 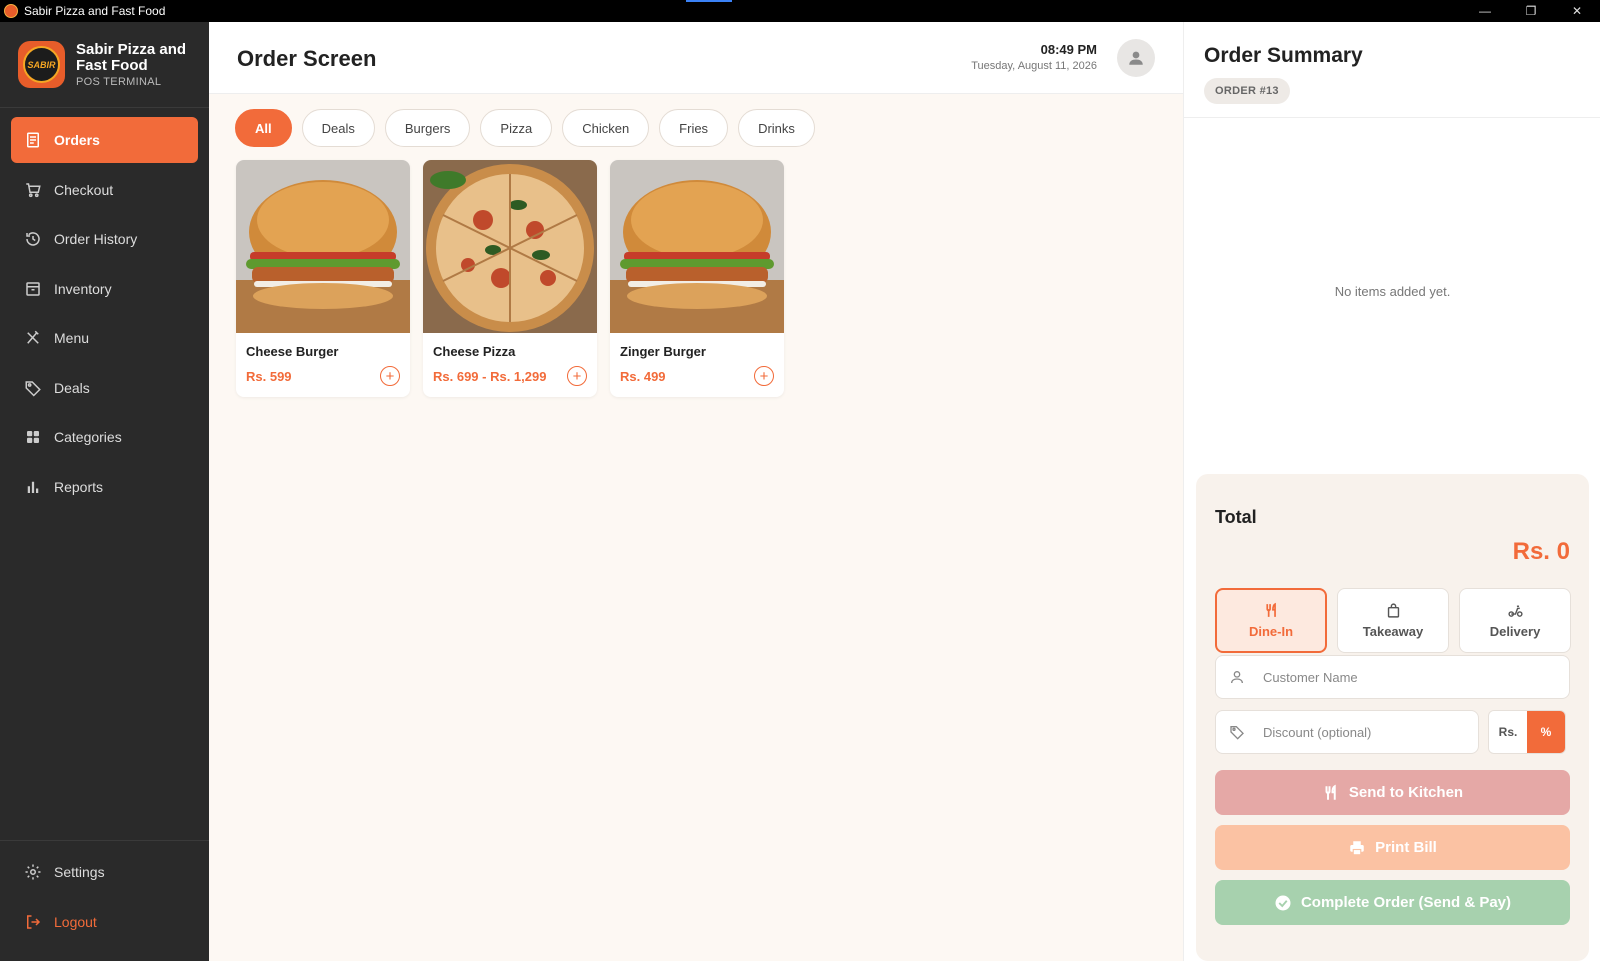 What do you see at coordinates (1515, 631) in the screenshot?
I see `order-type-label: Delivery` at bounding box center [1515, 631].